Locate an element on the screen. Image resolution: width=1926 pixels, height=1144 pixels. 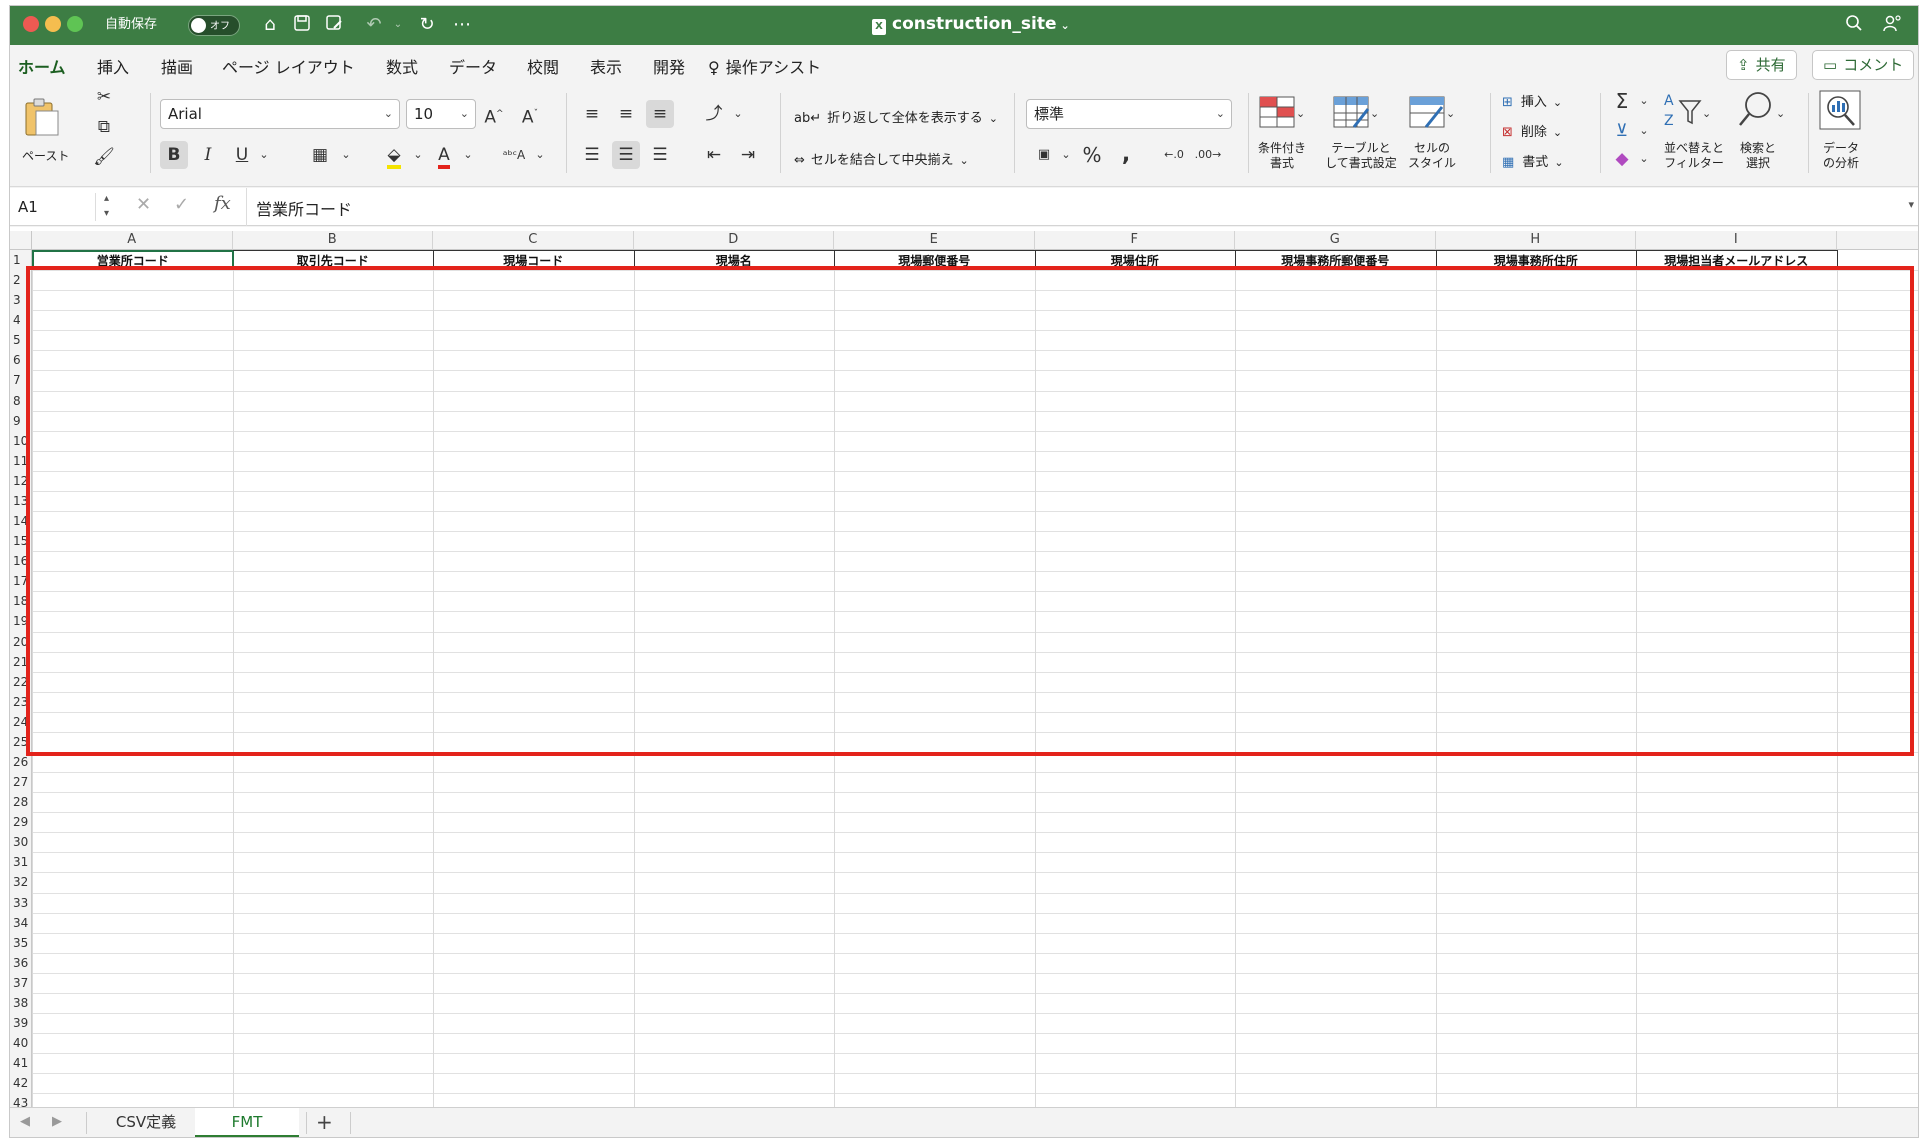
format-as-table-icon: ⌄ is located at coordinates (1355, 112).